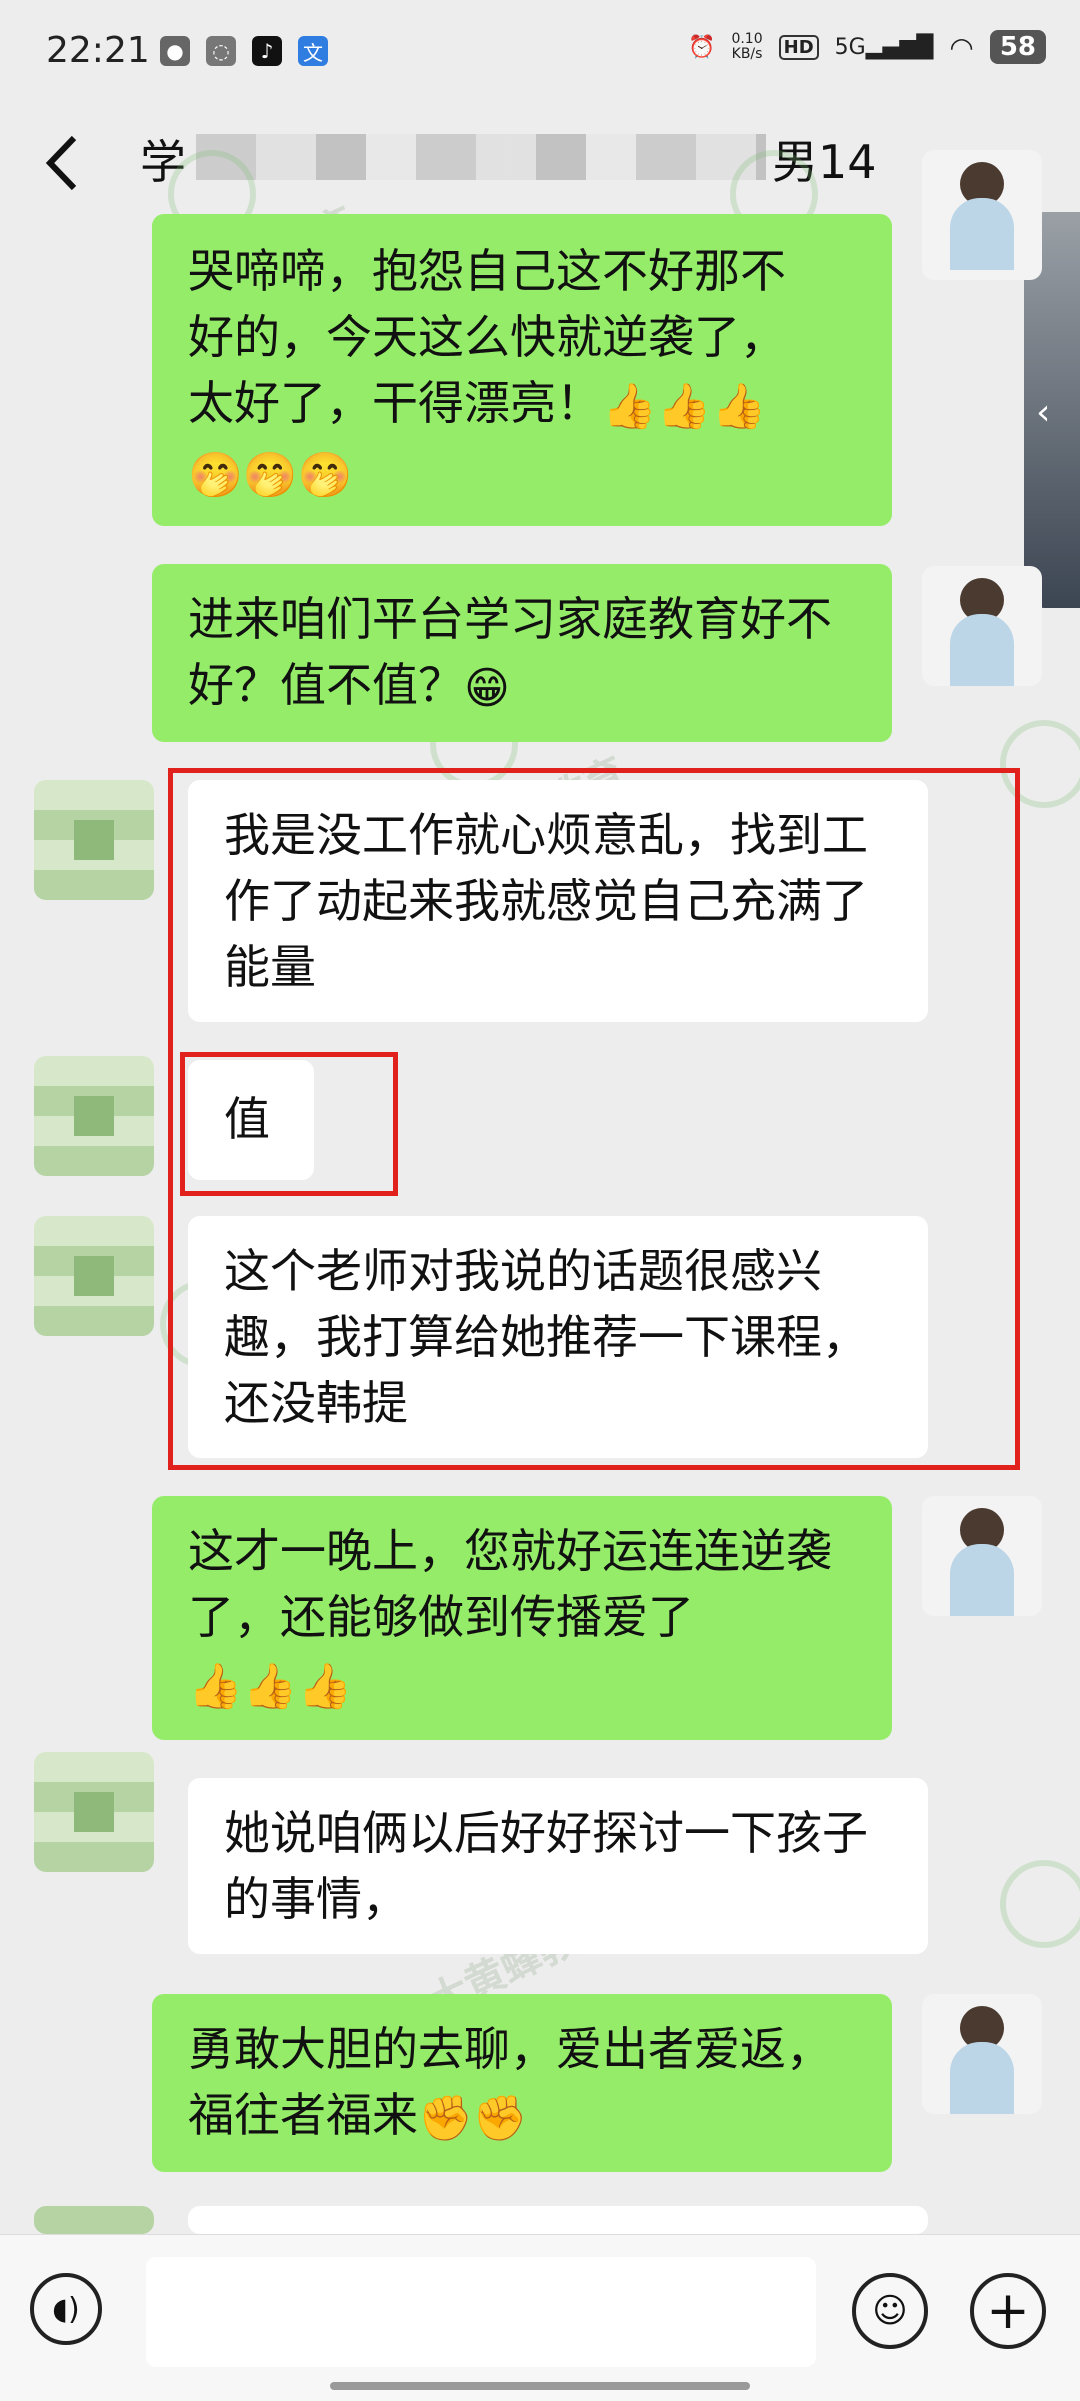 The height and width of the screenshot is (2401, 1080). Describe the element at coordinates (522, 1618) in the screenshot. I see `message-bubble-outgoing: 这才一晚上，您就好运连连逆袭了，还能够做到传播爱了👍👍👍` at that location.